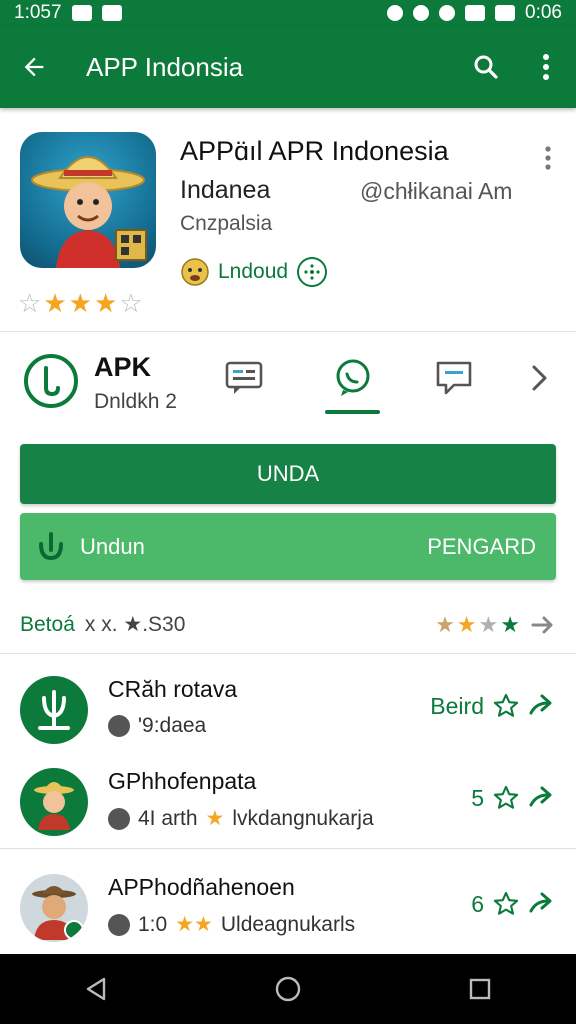  Describe the element at coordinates (481, 546) in the screenshot. I see `secondary-button-action: PENGARD` at that location.